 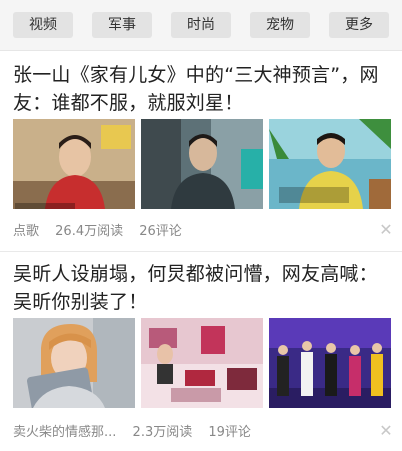 I want to click on read-count: 2.3万阅读, so click(x=162, y=432).